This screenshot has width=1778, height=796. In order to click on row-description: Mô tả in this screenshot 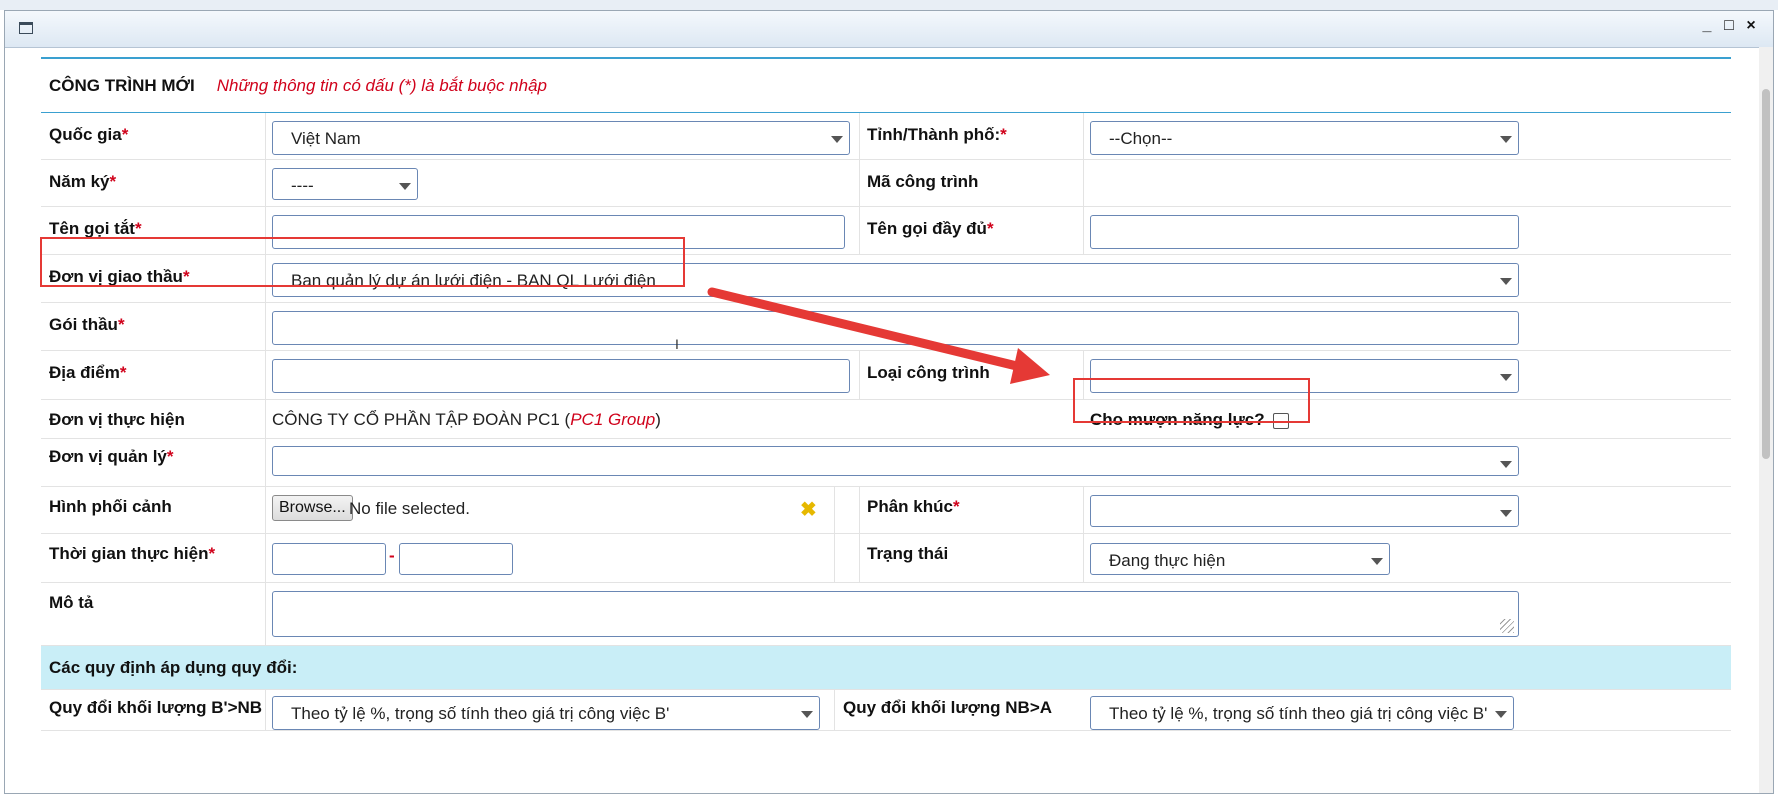, I will do `click(886, 614)`.